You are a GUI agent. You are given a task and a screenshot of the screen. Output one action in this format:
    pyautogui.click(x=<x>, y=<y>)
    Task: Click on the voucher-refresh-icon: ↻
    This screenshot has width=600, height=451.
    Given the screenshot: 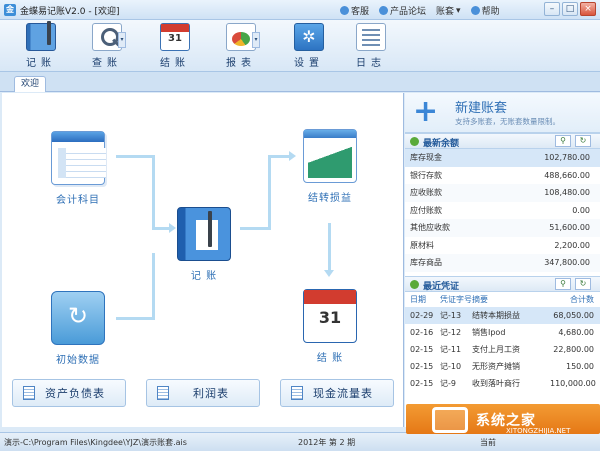 What is the action you would take?
    pyautogui.click(x=583, y=283)
    